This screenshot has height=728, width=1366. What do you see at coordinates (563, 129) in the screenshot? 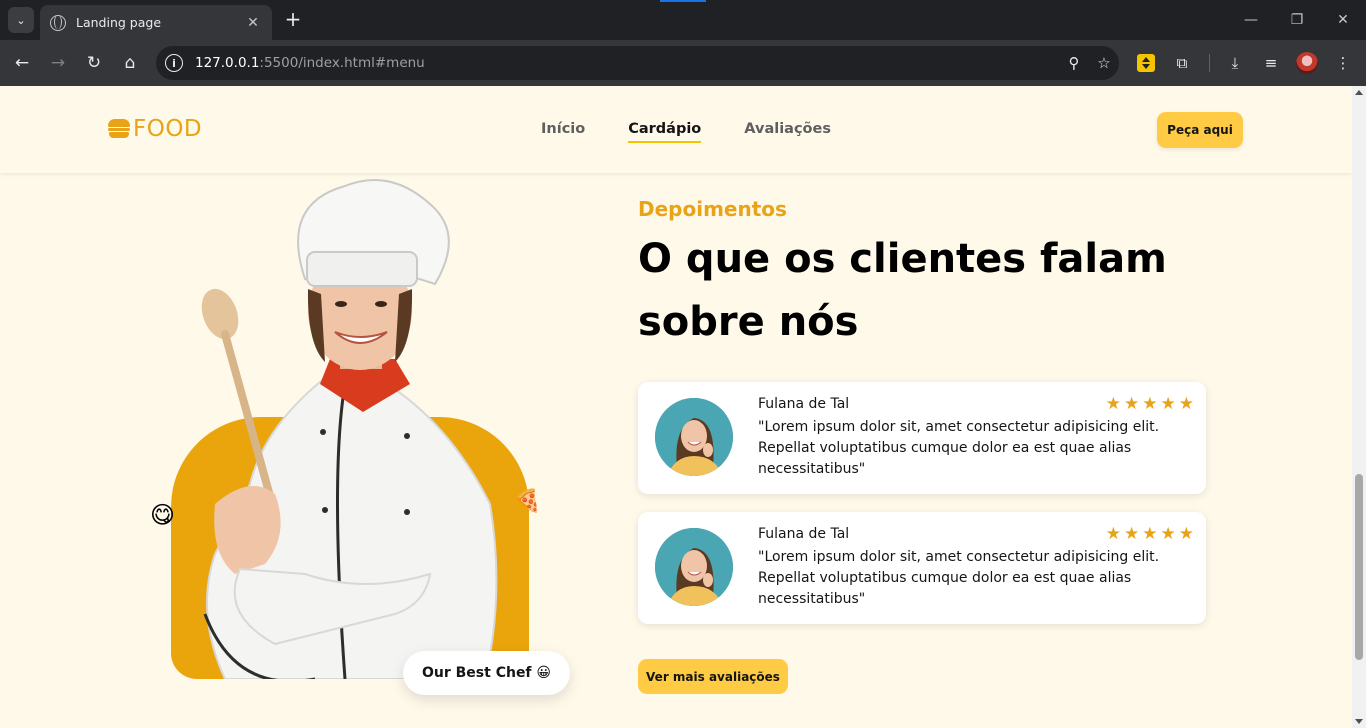
I see `nav-item-inicio: Início` at bounding box center [563, 129].